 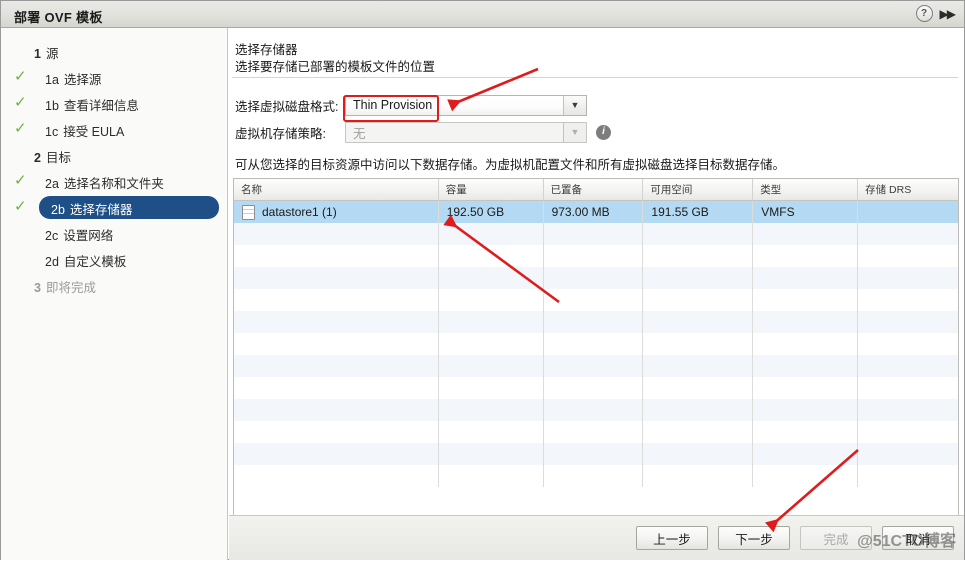 What do you see at coordinates (906, 541) in the screenshot?
I see `watermark: @51CTO博客` at bounding box center [906, 541].